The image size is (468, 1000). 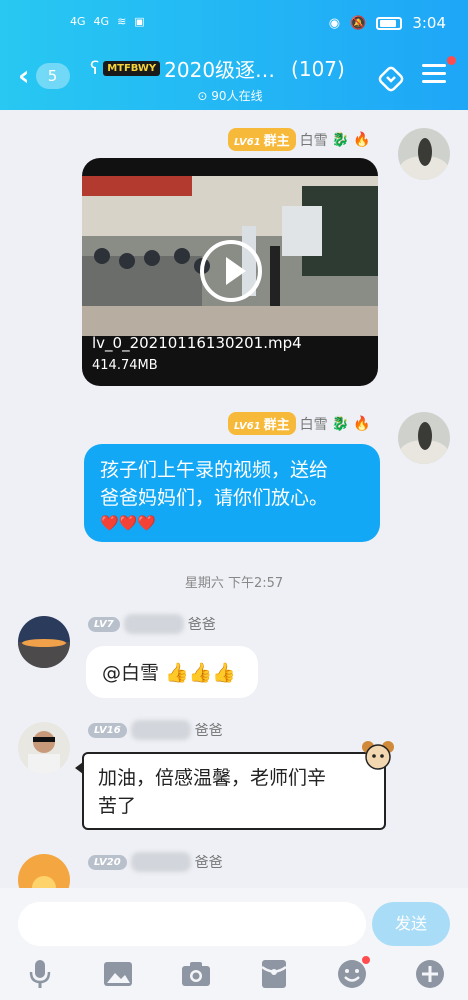 I want to click on message-text: 孩子们上午录的视频，送给, so click(x=214, y=470).